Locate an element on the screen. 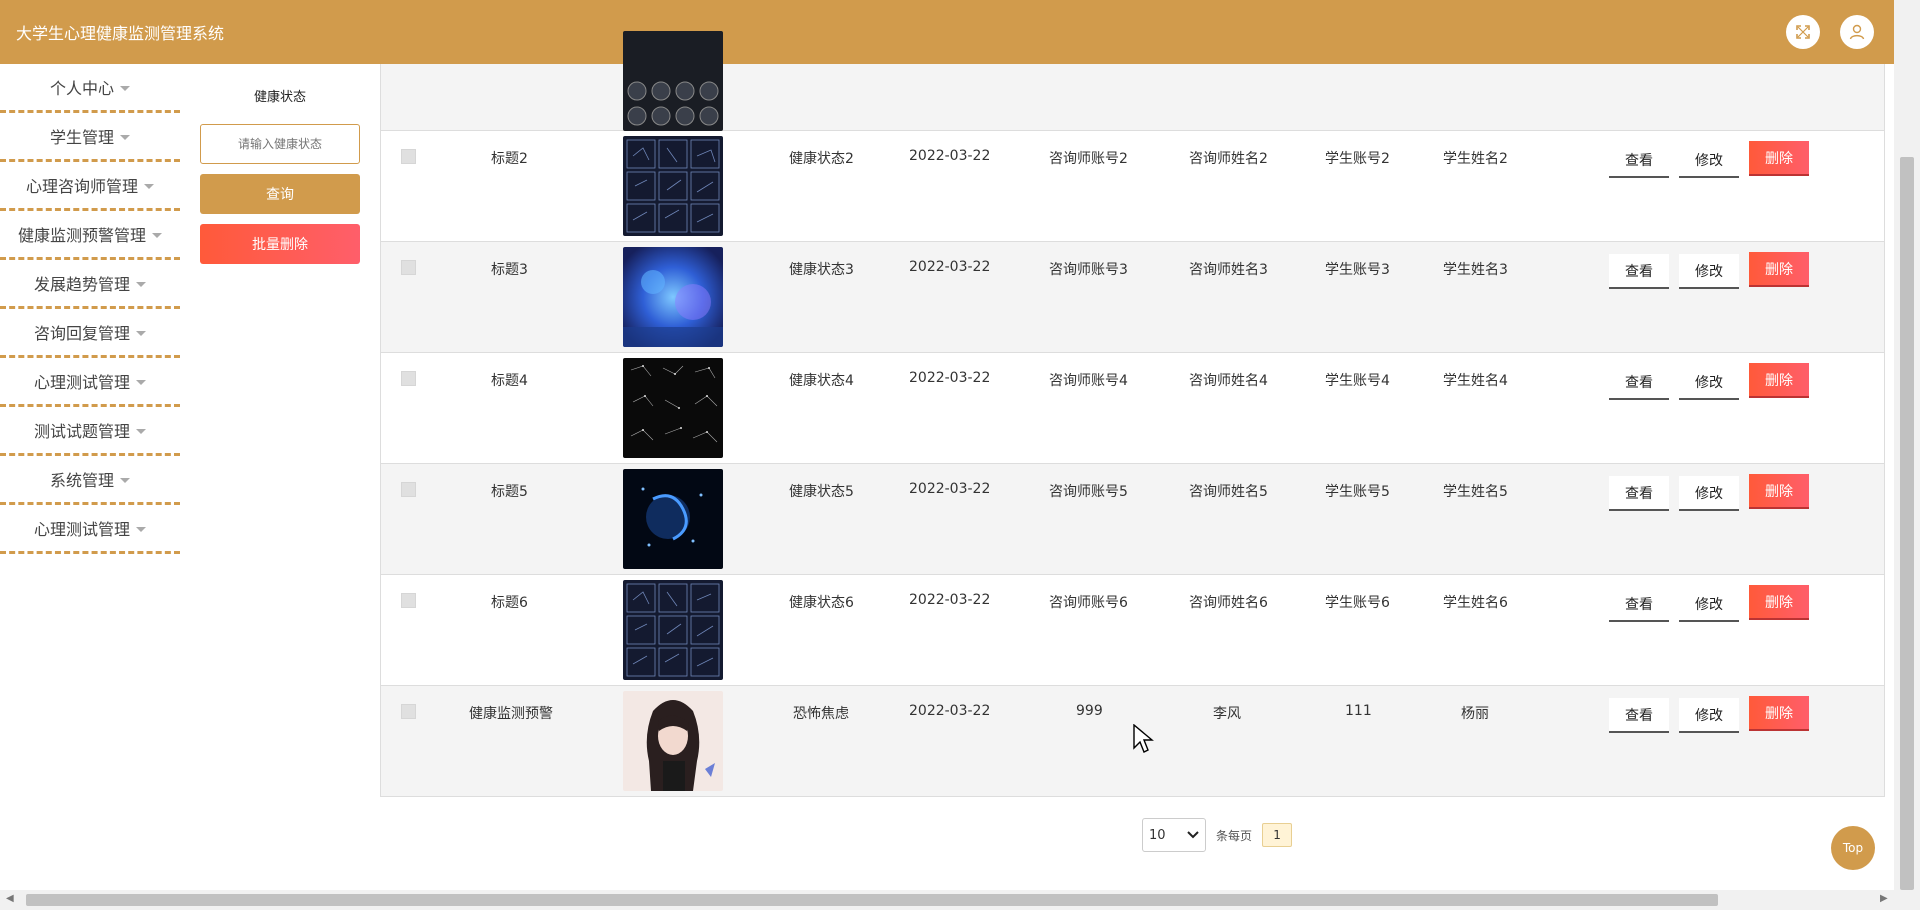  back-to-top-button: Top is located at coordinates (1853, 848).